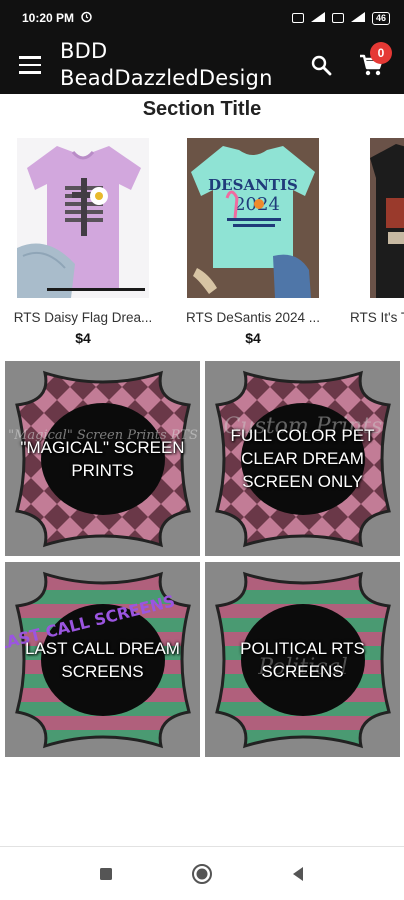 The height and width of the screenshot is (900, 404). I want to click on home-icon, so click(202, 873).